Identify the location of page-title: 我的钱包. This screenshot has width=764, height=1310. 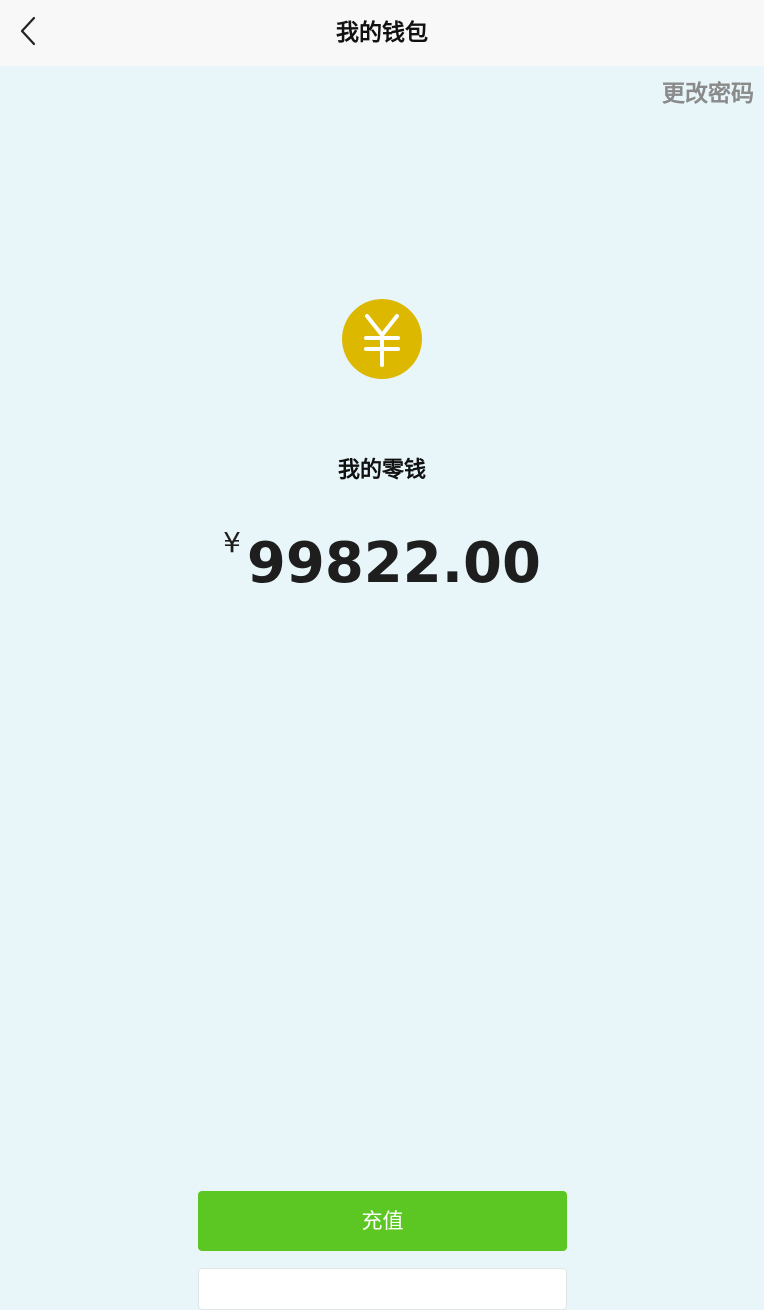
(382, 33).